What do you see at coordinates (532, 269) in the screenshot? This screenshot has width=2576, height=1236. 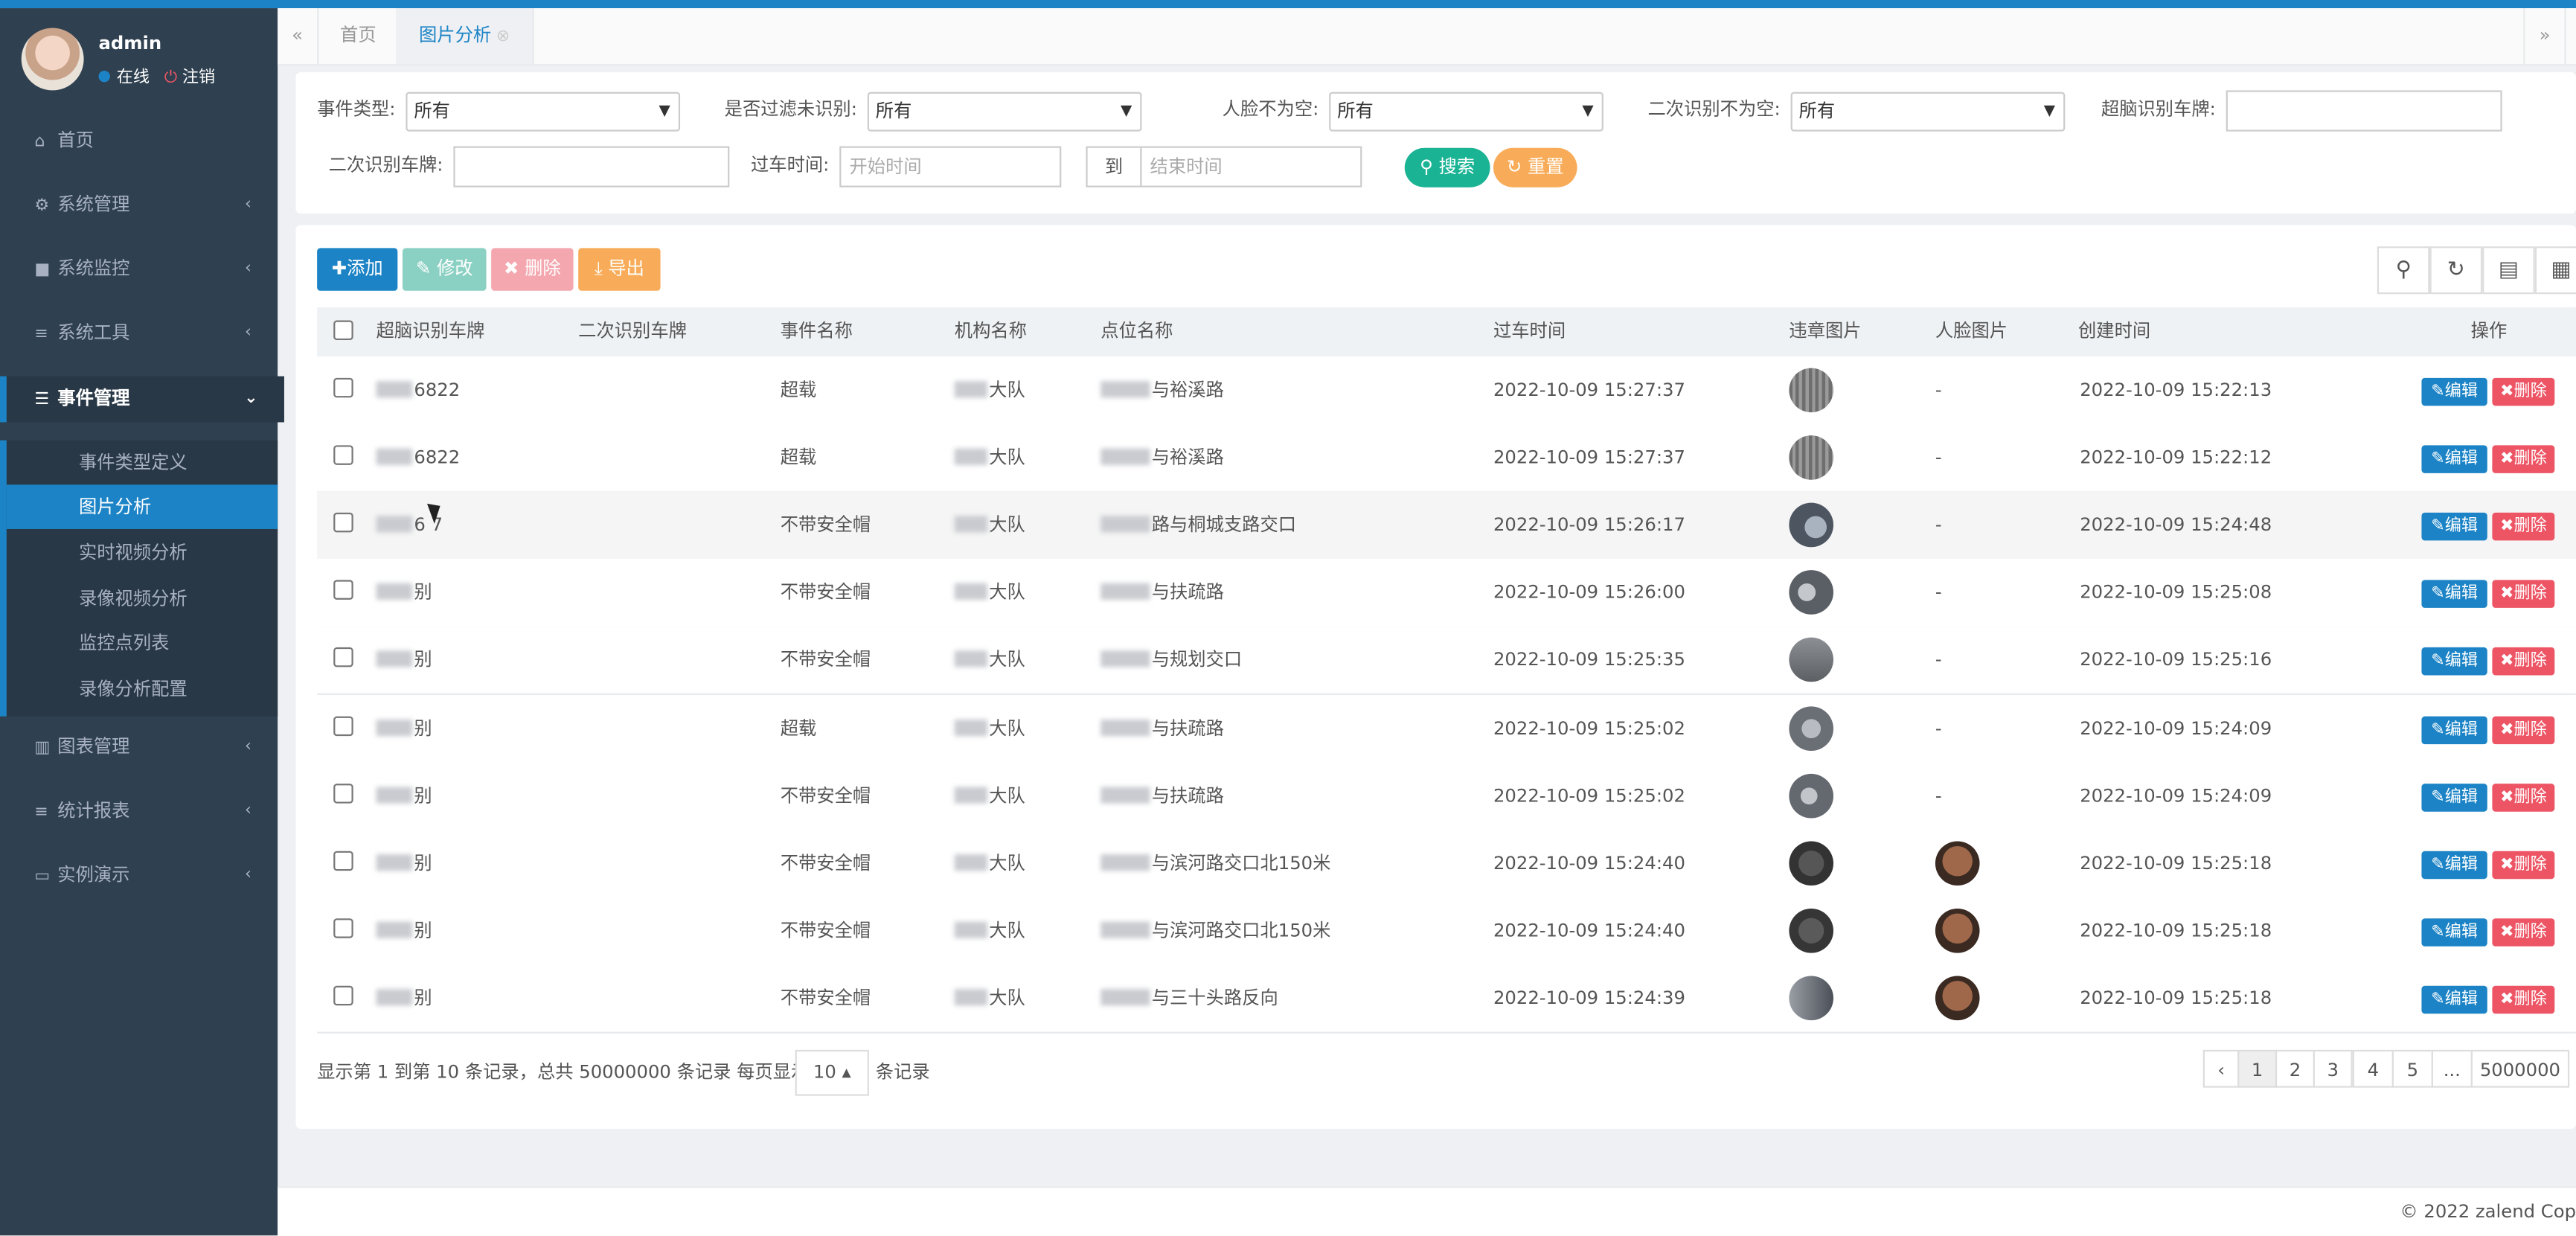 I see `delete-button: ✖ 删除` at bounding box center [532, 269].